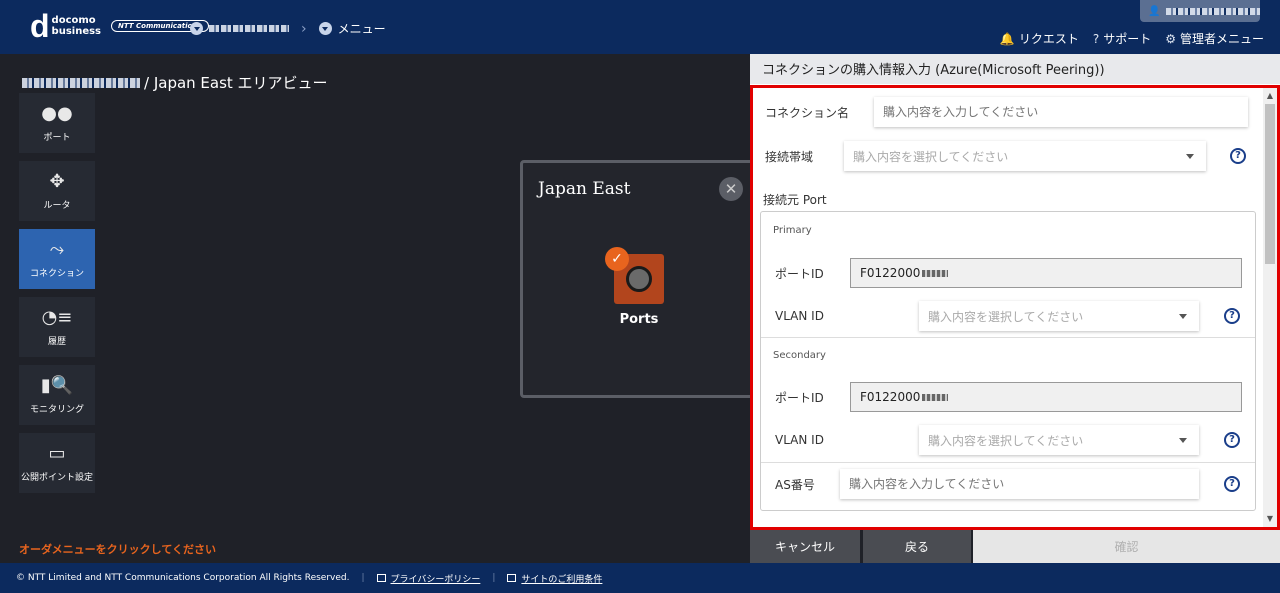 The image size is (1280, 593). Describe the element at coordinates (1015, 69) in the screenshot. I see `panel-title: コネクションの購入情報入力 (Azure(Microsoft Peering))` at that location.